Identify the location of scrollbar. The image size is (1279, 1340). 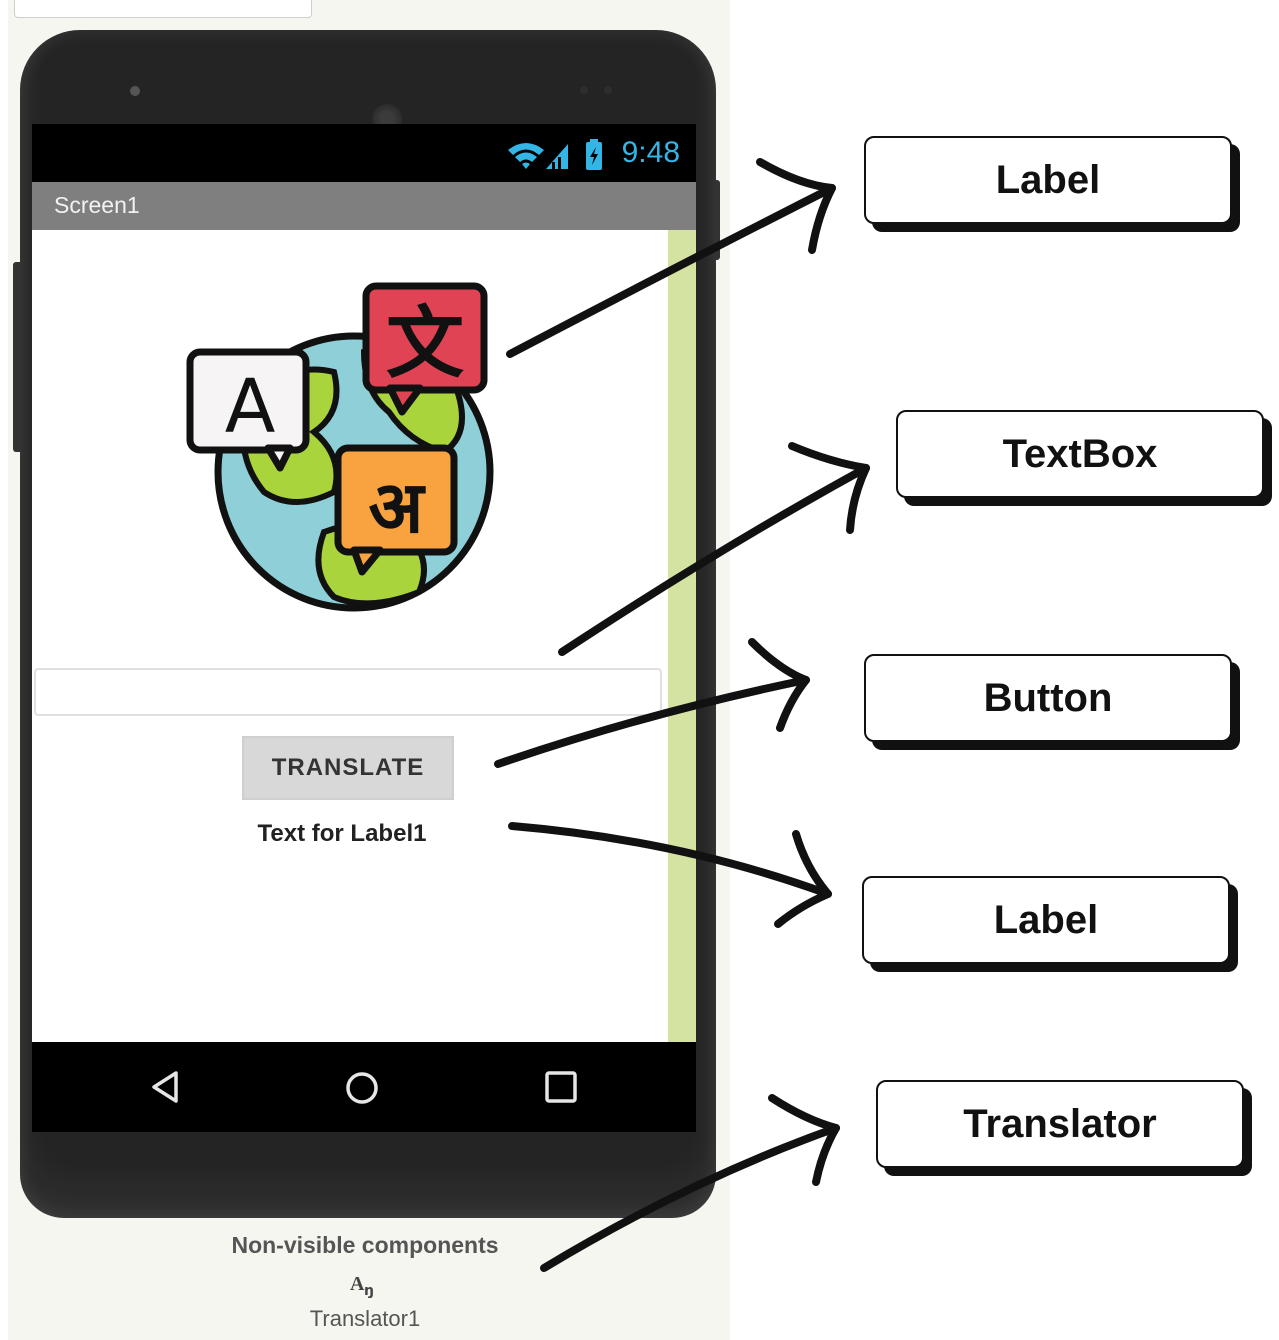
(682, 636).